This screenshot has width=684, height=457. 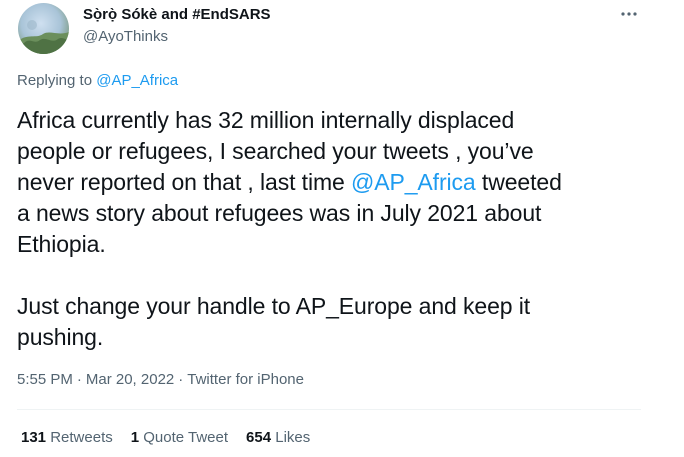 I want to click on divider, so click(x=329, y=409).